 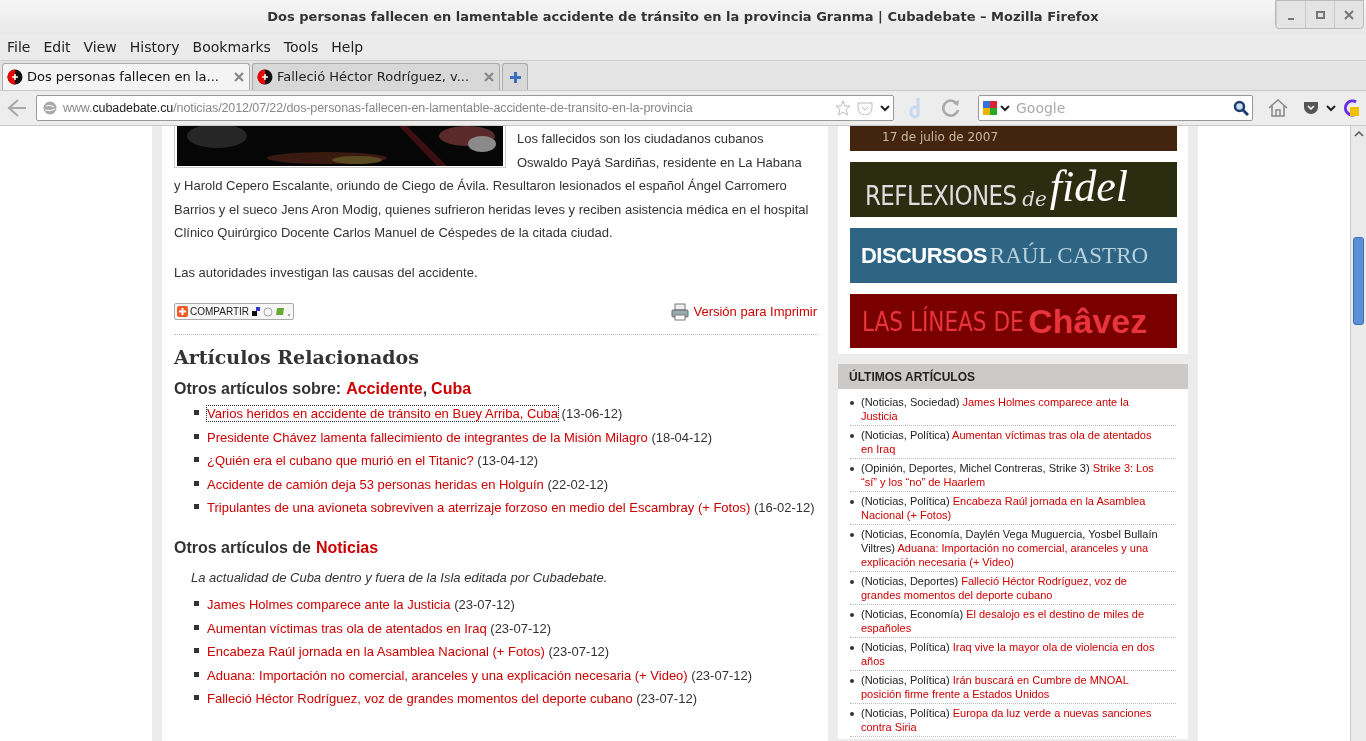 I want to click on banner-subtitle: de, so click(x=1034, y=199).